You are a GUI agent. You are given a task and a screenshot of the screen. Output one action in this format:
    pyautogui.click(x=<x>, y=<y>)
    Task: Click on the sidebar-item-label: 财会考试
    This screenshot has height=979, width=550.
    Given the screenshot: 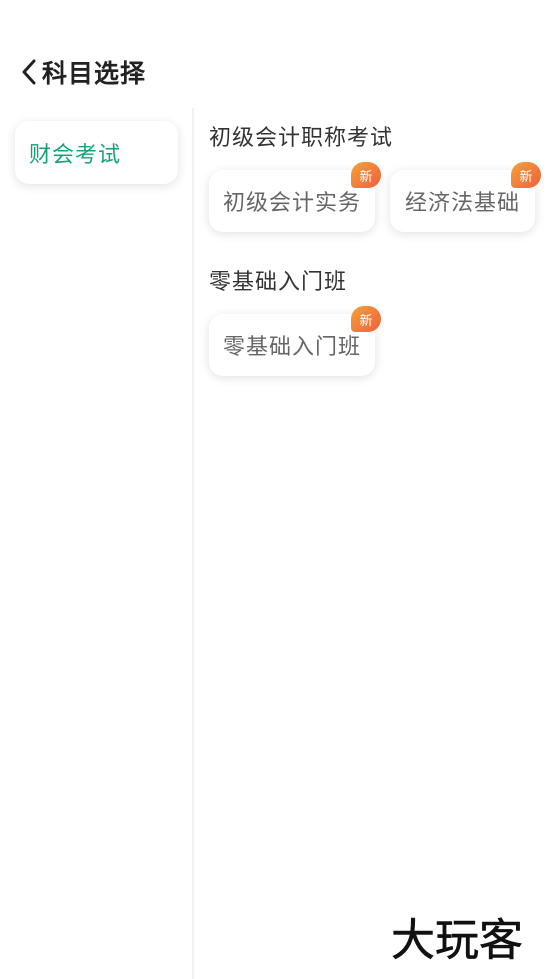 What is the action you would take?
    pyautogui.click(x=75, y=155)
    